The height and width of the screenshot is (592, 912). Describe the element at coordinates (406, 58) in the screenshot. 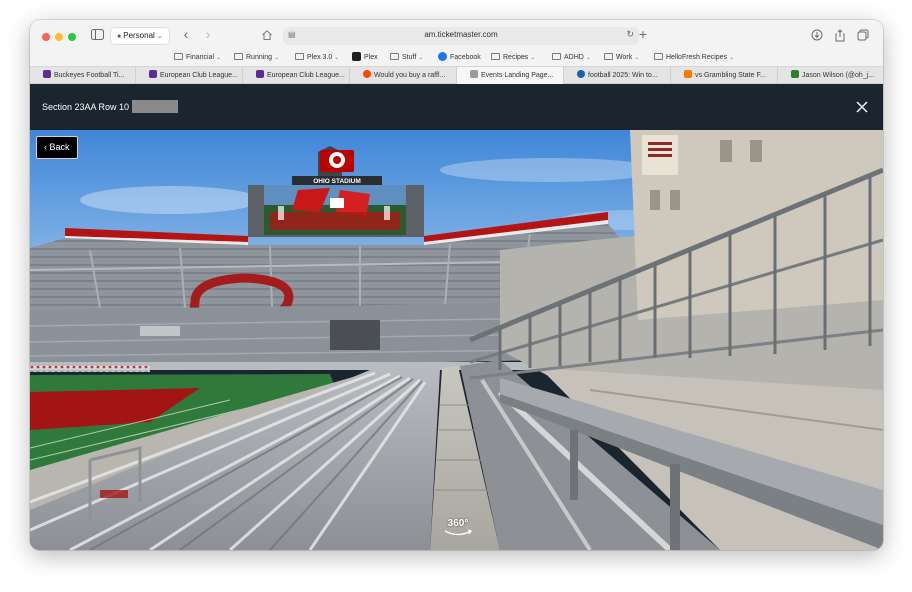

I see `bookmark-folder-stuff: Stuff ⌄` at that location.